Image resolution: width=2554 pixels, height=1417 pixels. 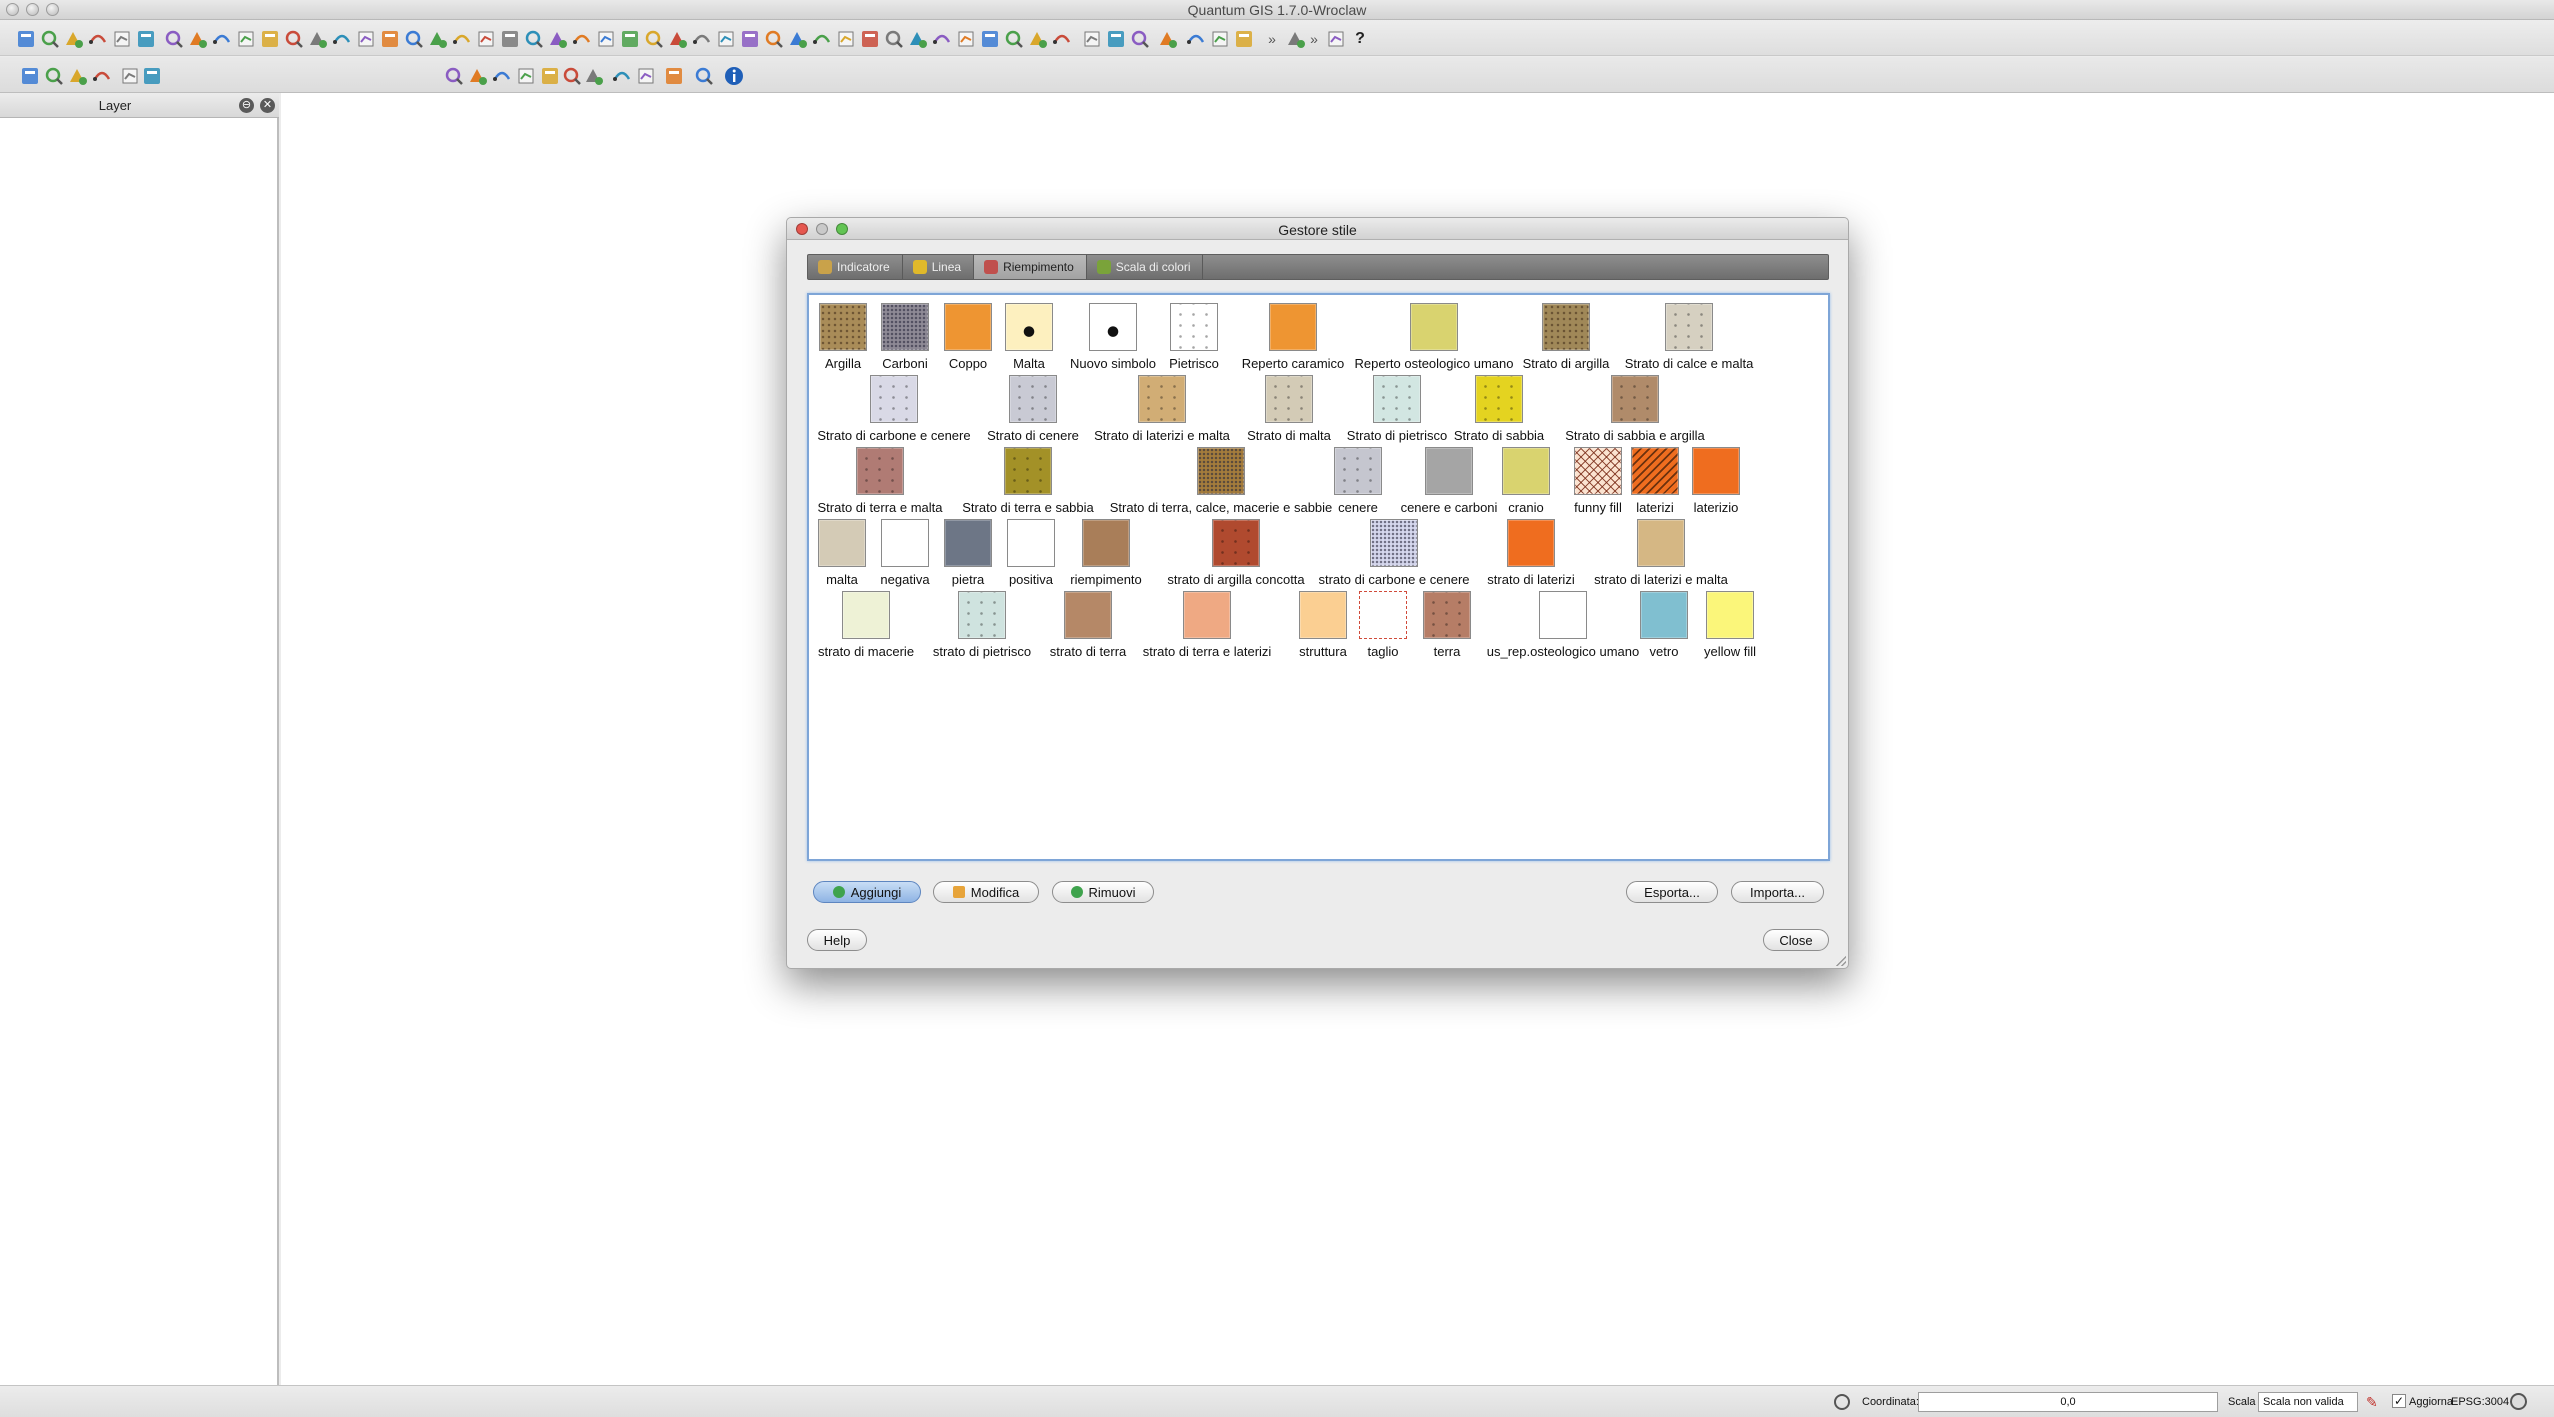 I want to click on zoom-selection-icon, so click(x=942, y=39).